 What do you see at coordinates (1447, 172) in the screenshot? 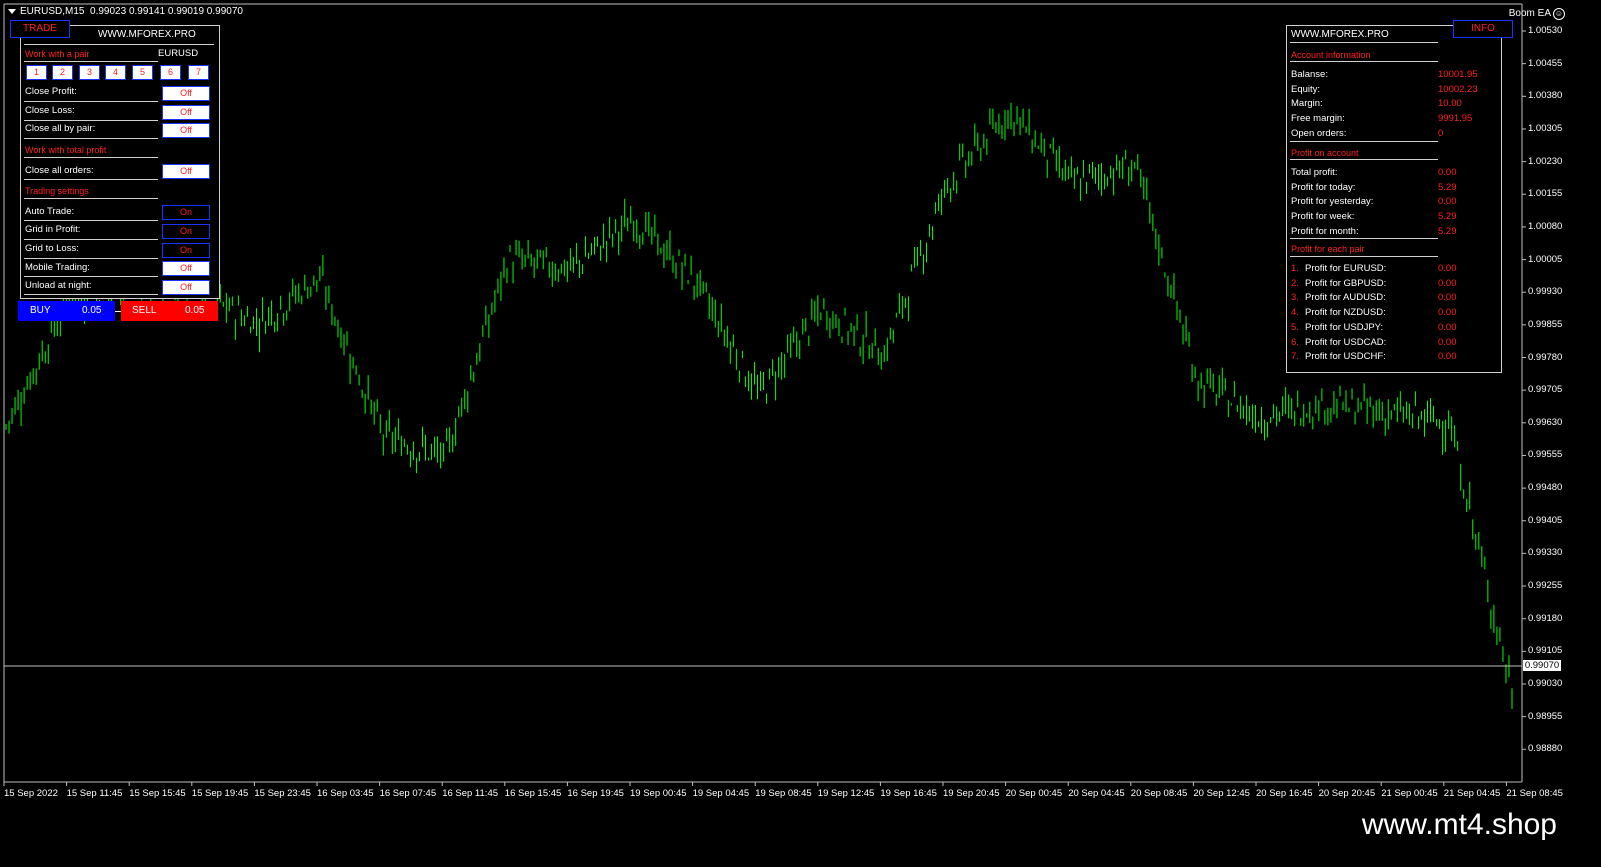
I see `profit-row-value: 0.00` at bounding box center [1447, 172].